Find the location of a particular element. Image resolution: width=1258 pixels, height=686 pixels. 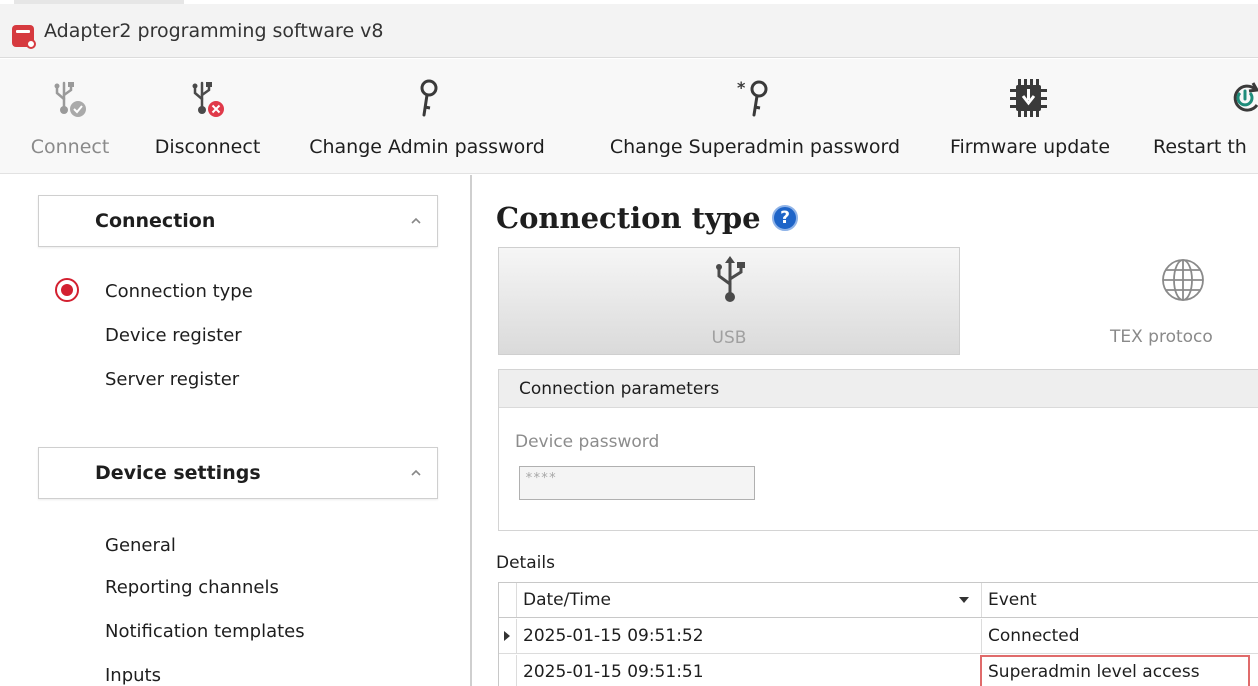

page-title: Connection type is located at coordinates (628, 218).